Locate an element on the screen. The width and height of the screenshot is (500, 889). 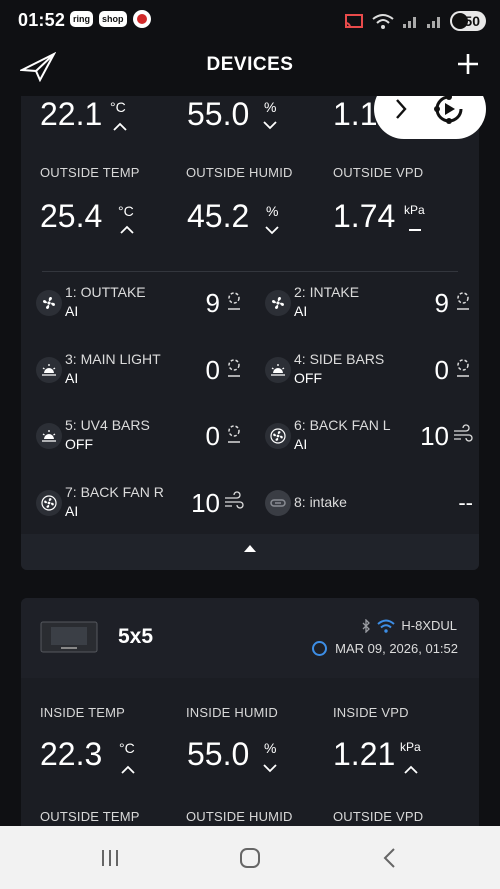
device-id: H-8XDUL is located at coordinates (429, 625).